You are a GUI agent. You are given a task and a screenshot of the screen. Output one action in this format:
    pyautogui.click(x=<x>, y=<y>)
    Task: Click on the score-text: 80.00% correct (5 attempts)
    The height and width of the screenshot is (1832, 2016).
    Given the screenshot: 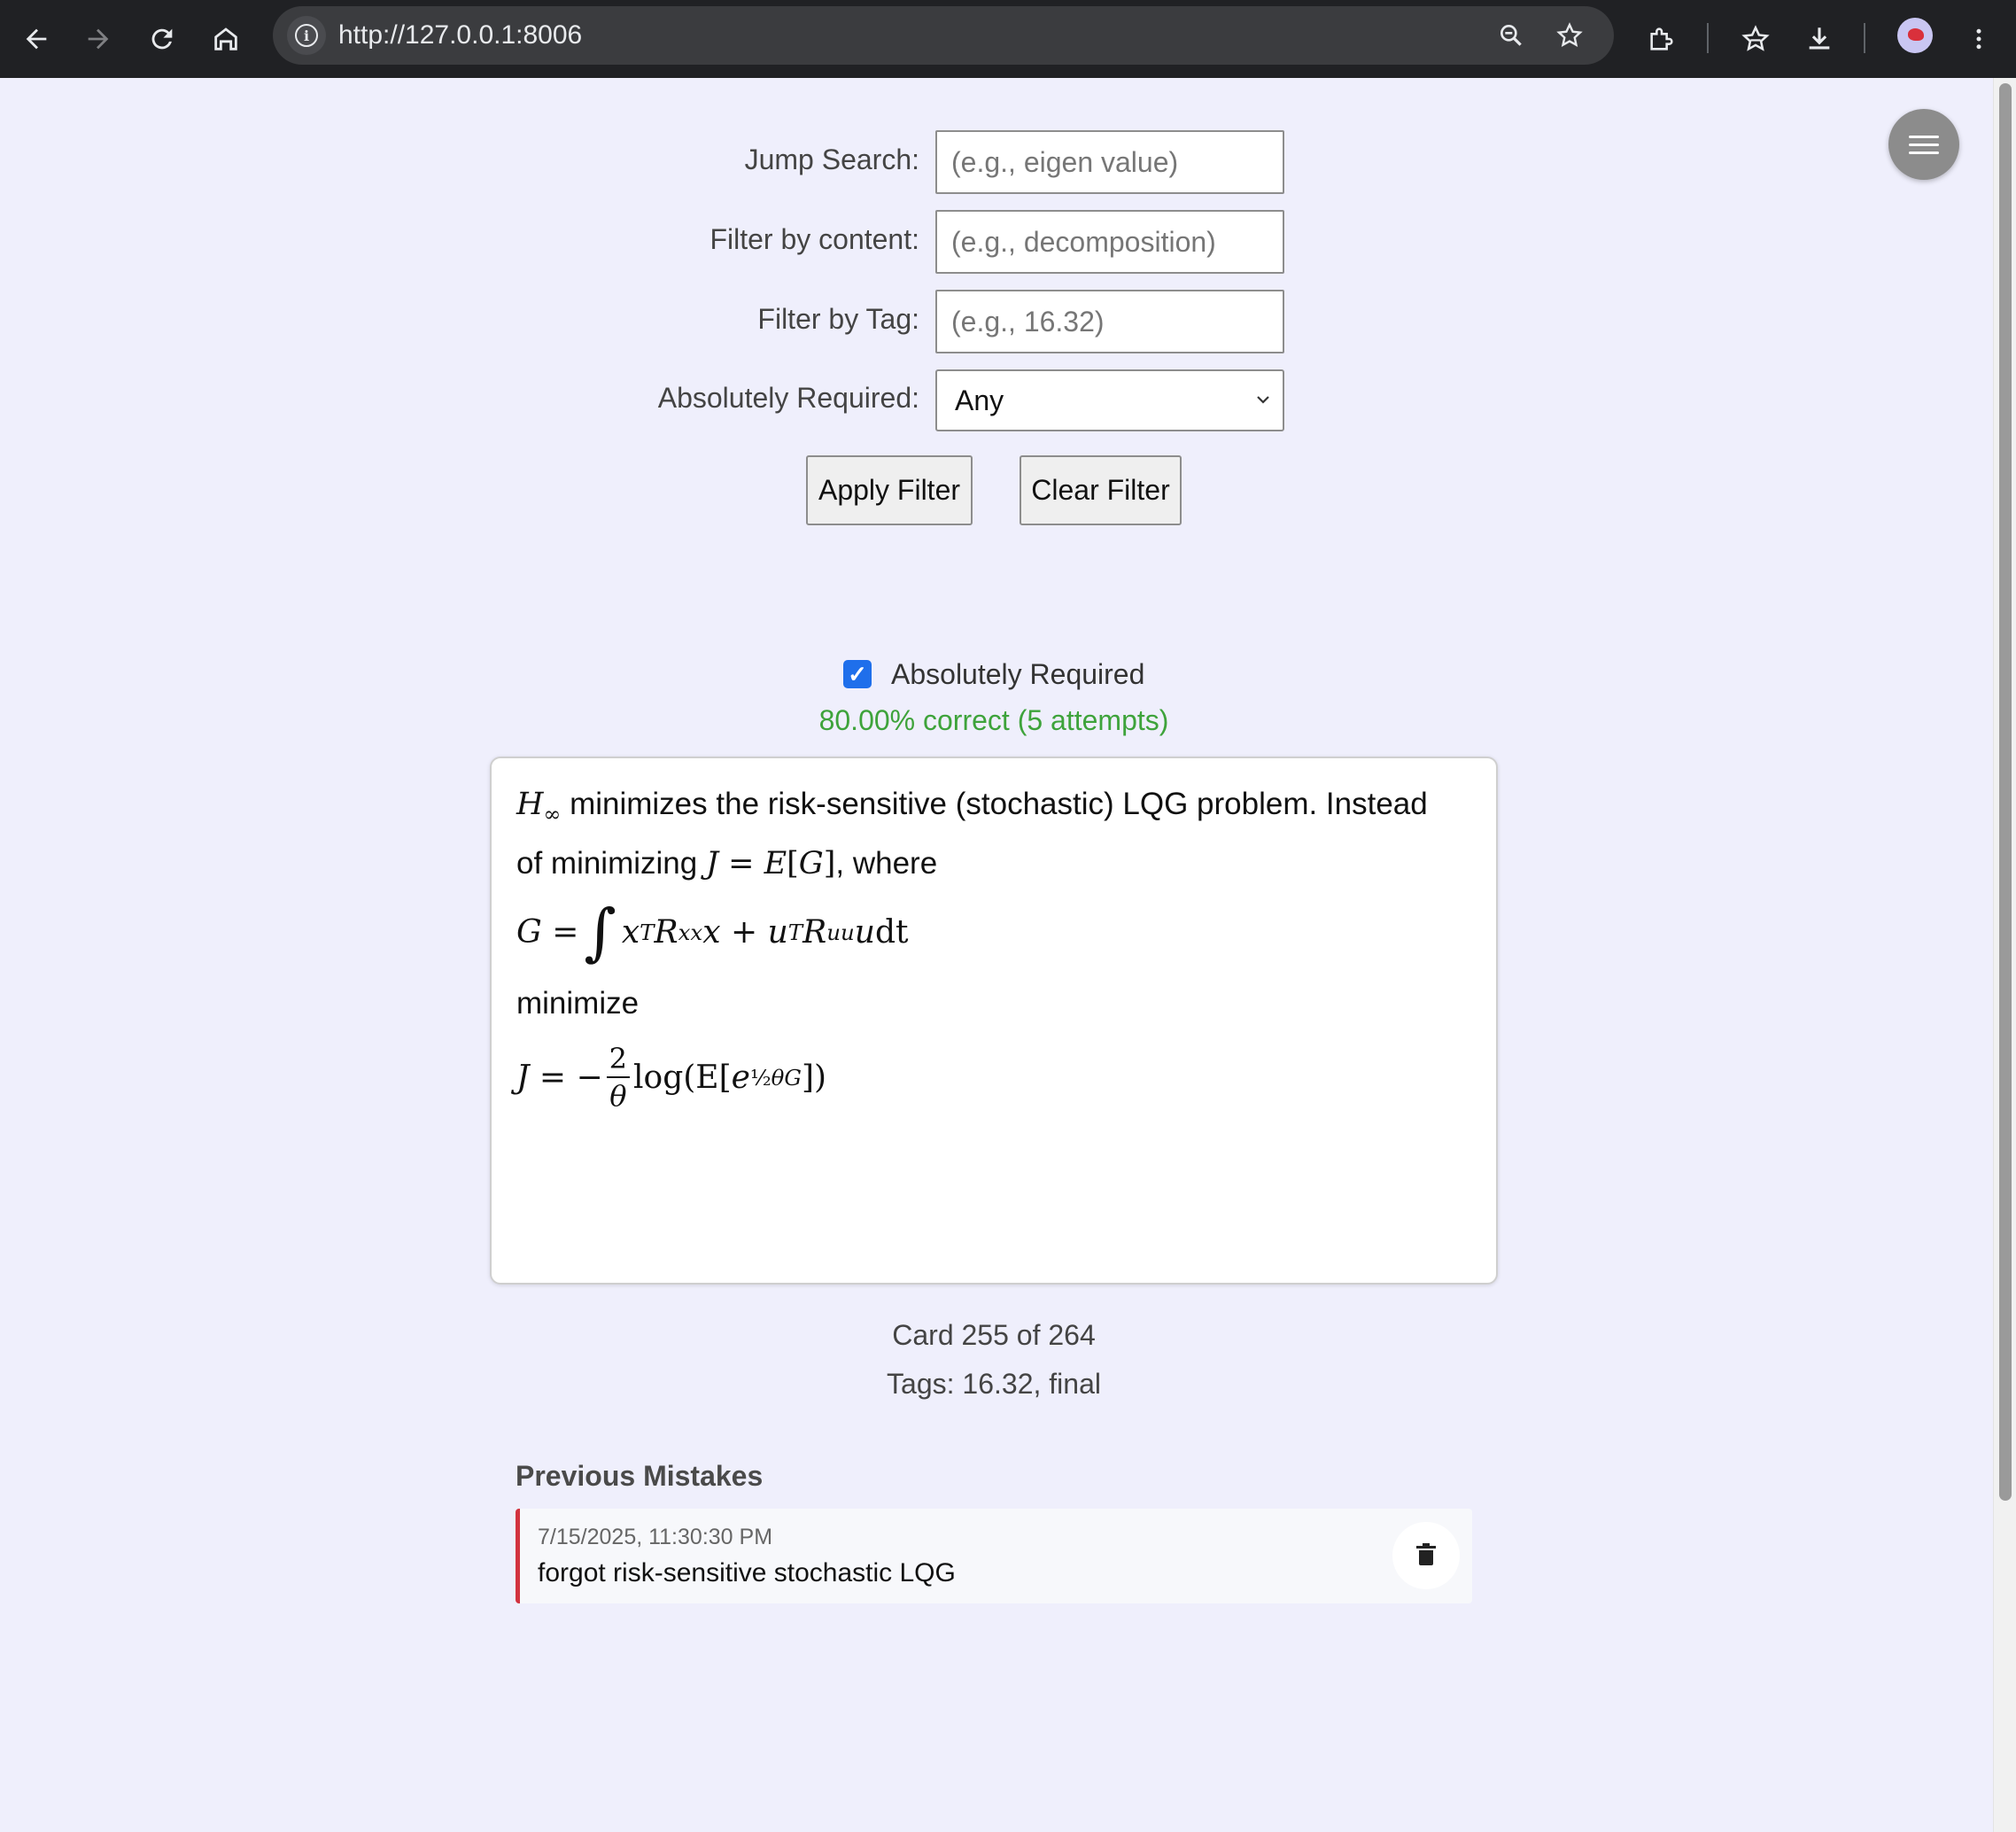 What is the action you would take?
    pyautogui.click(x=993, y=720)
    